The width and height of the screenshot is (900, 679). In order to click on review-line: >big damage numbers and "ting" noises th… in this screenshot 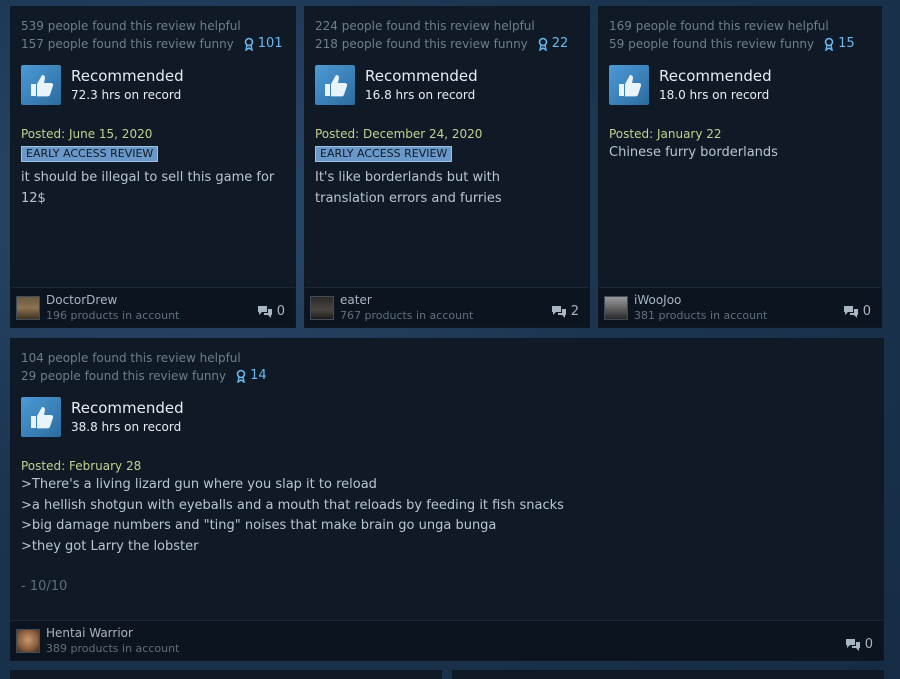, I will do `click(259, 525)`.